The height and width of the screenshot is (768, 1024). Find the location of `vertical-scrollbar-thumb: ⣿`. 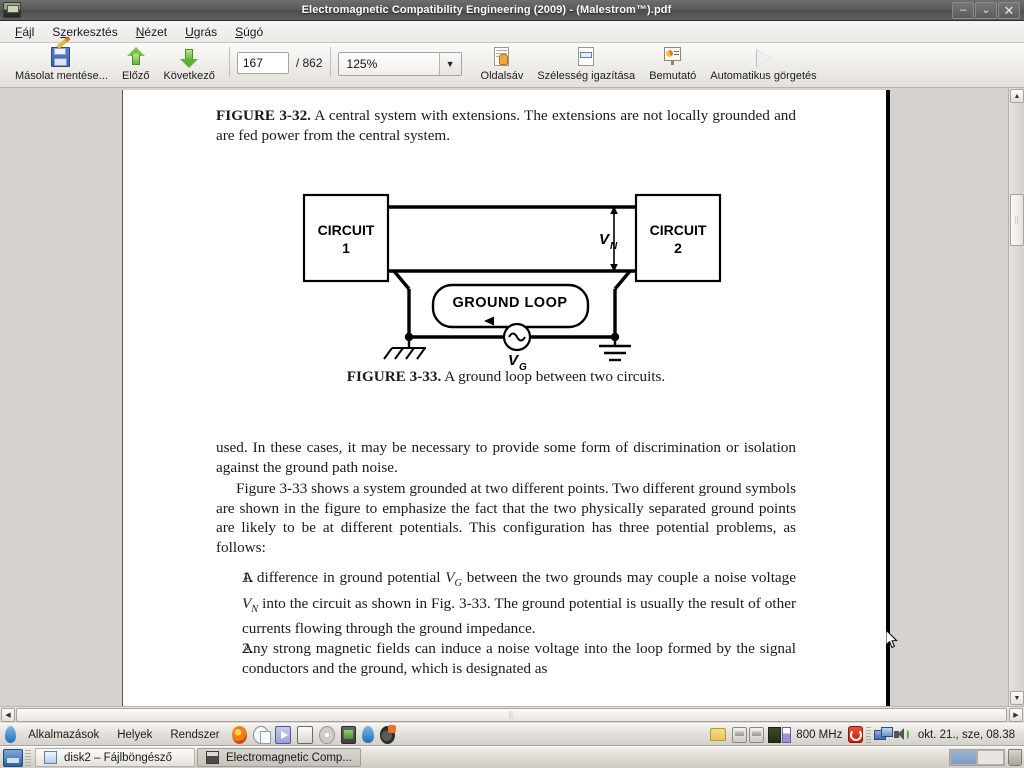

vertical-scrollbar-thumb: ⣿ is located at coordinates (1017, 220).